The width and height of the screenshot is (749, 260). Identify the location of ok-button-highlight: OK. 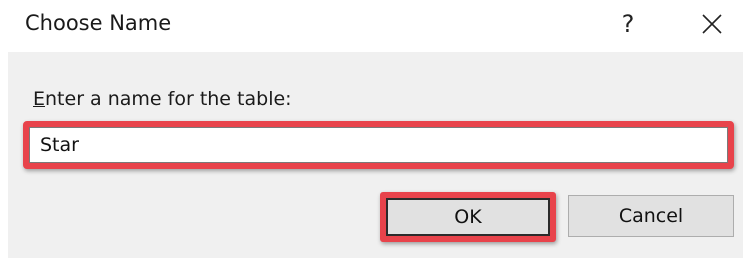
(468, 217).